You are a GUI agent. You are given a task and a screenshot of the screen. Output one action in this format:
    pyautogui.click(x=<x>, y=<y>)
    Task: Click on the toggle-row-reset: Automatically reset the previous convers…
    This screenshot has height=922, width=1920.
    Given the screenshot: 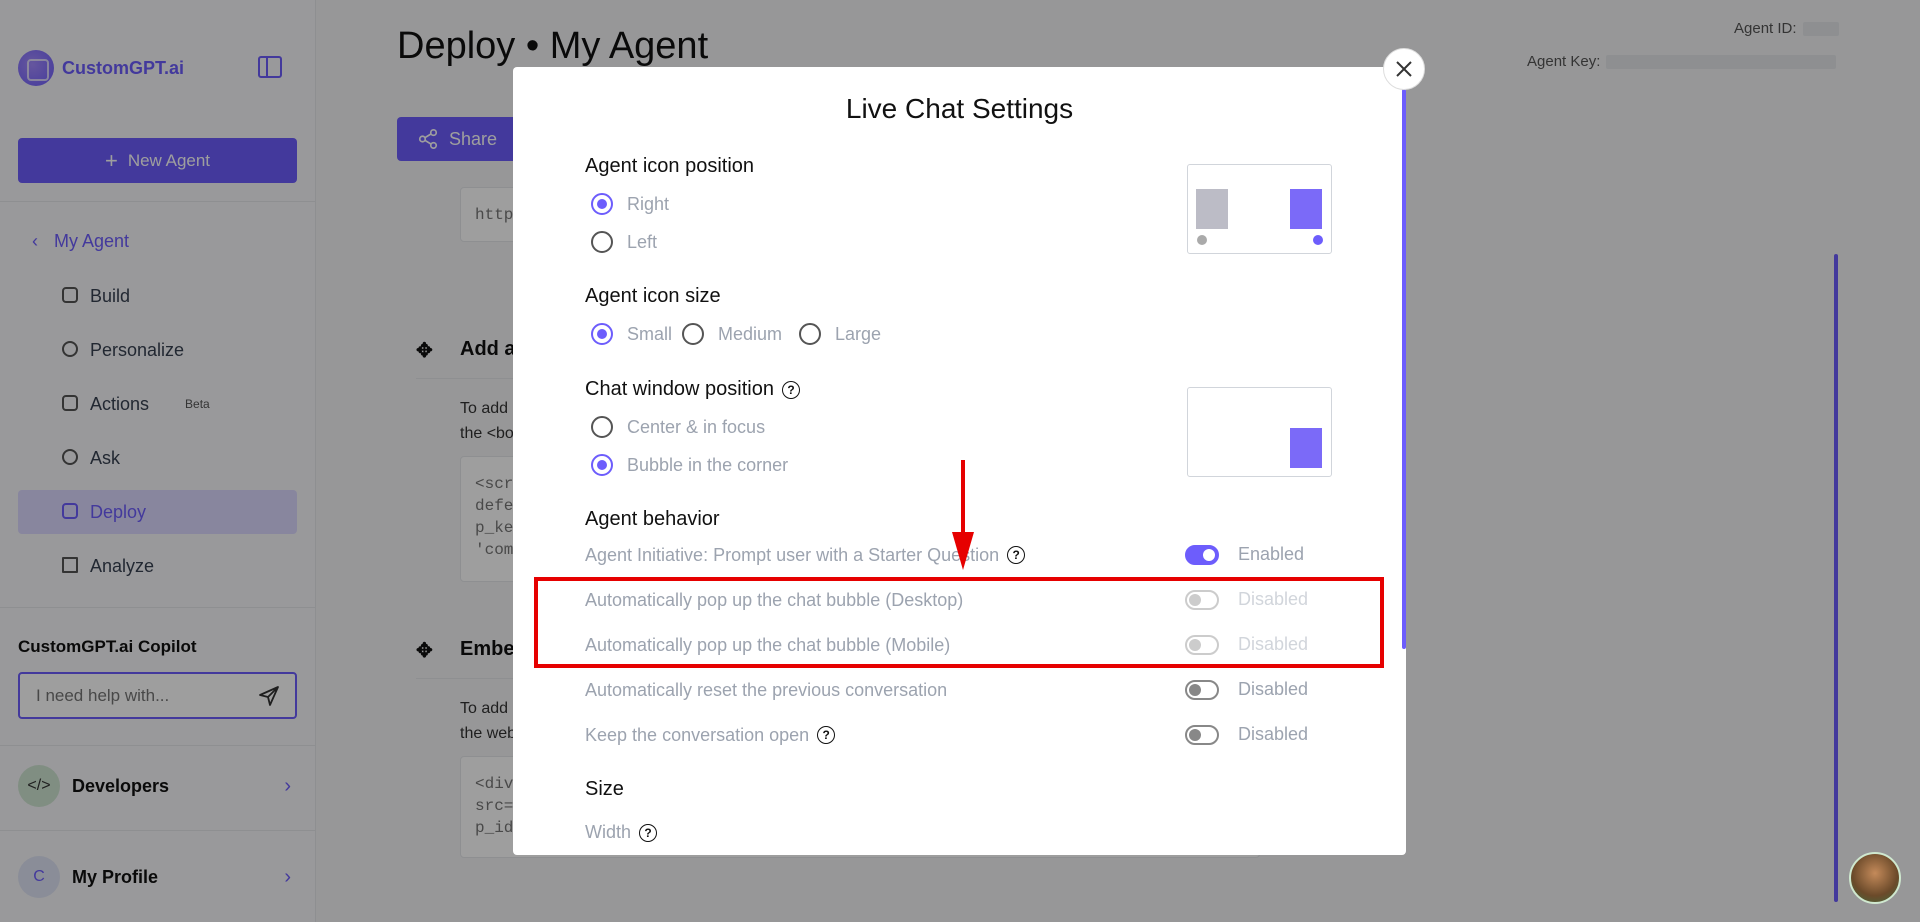 What is the action you would take?
    pyautogui.click(x=959, y=690)
    